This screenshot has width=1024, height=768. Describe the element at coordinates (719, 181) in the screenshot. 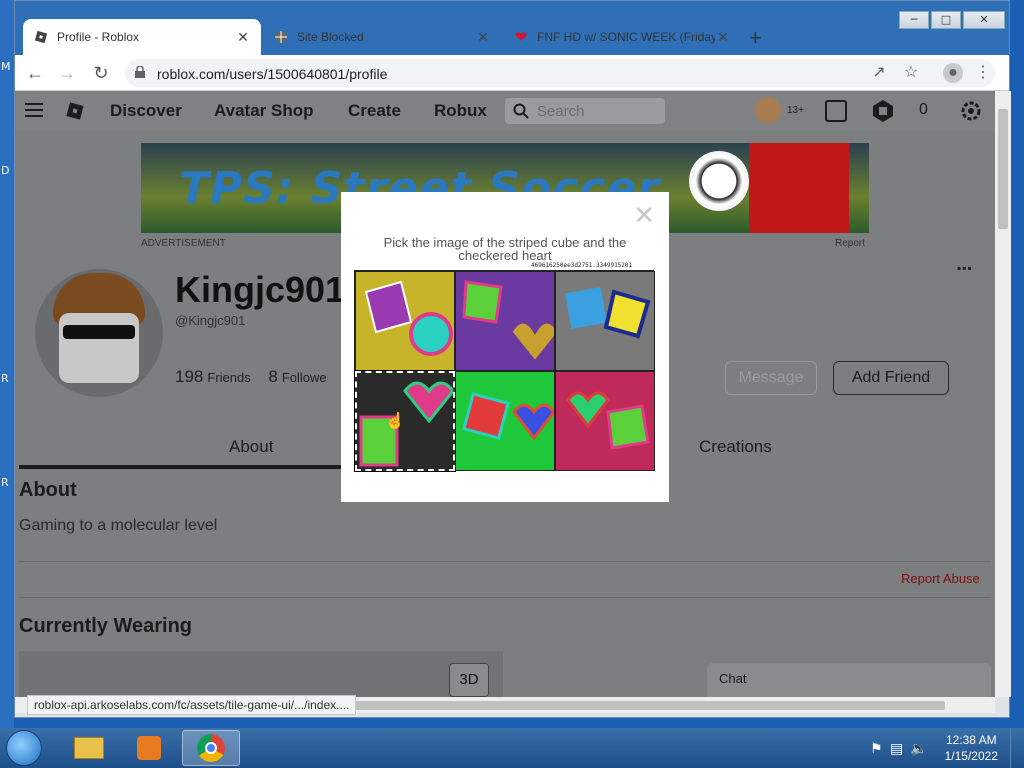

I see `soccer-ball-image` at that location.